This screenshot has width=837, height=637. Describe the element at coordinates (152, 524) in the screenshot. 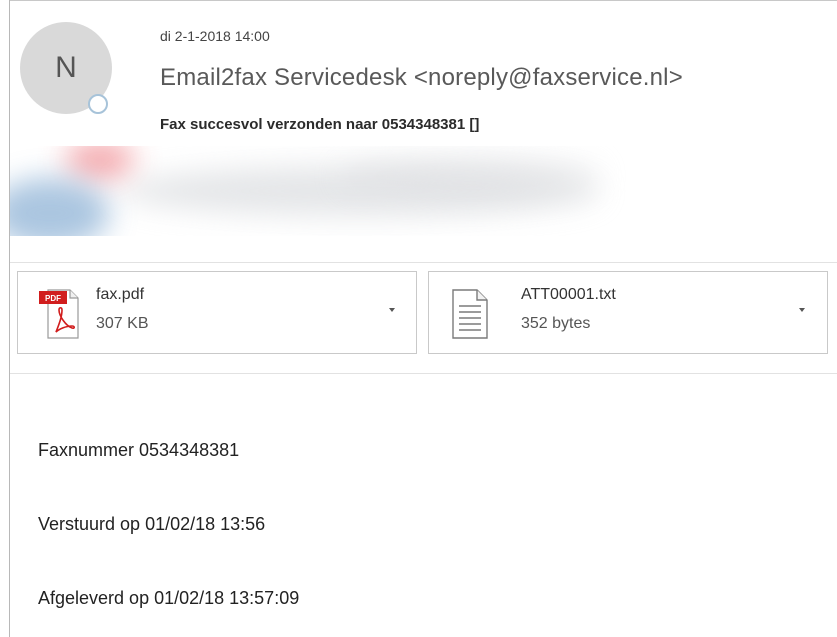

I see `body-line-sent-at: Verstuurd op 01/02/18 13:56` at that location.